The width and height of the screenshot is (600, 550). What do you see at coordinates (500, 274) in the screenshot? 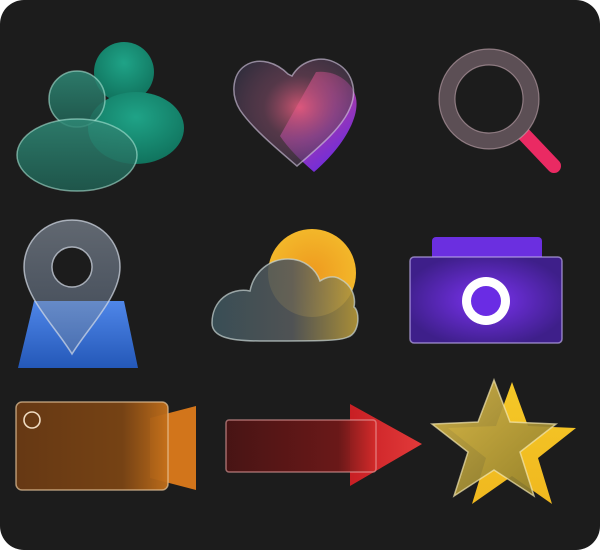
I see `camera-icon` at bounding box center [500, 274].